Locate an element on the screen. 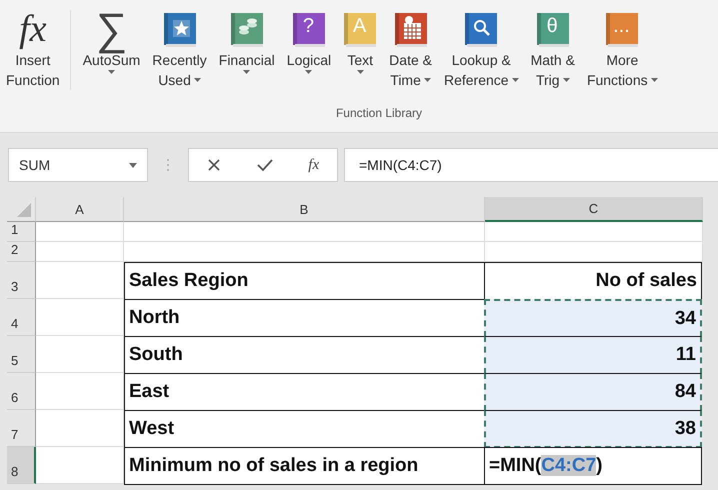 Image resolution: width=718 pixels, height=490 pixels. table-cell: 38 is located at coordinates (593, 429).